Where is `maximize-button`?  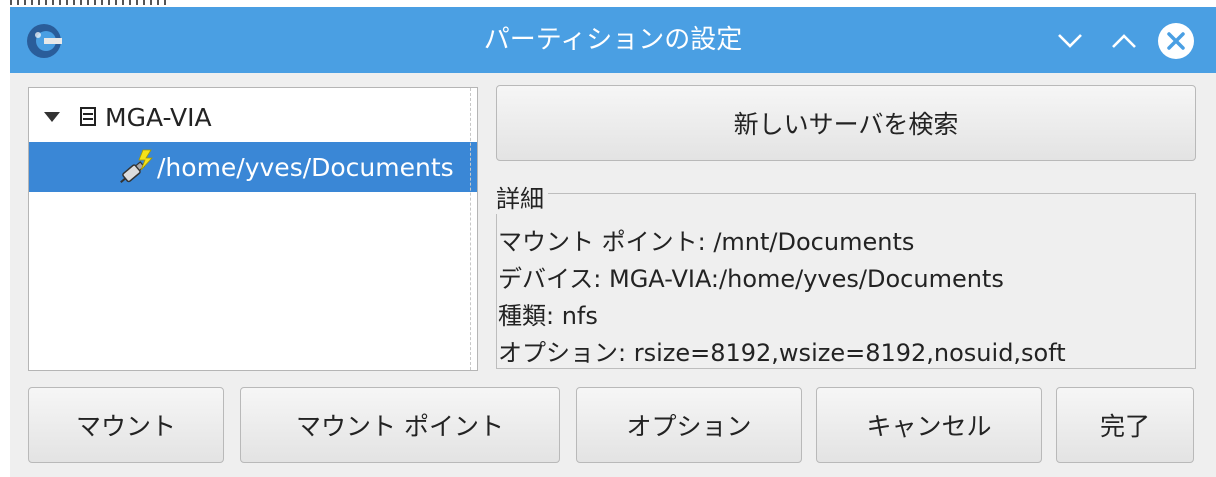 maximize-button is located at coordinates (1124, 41).